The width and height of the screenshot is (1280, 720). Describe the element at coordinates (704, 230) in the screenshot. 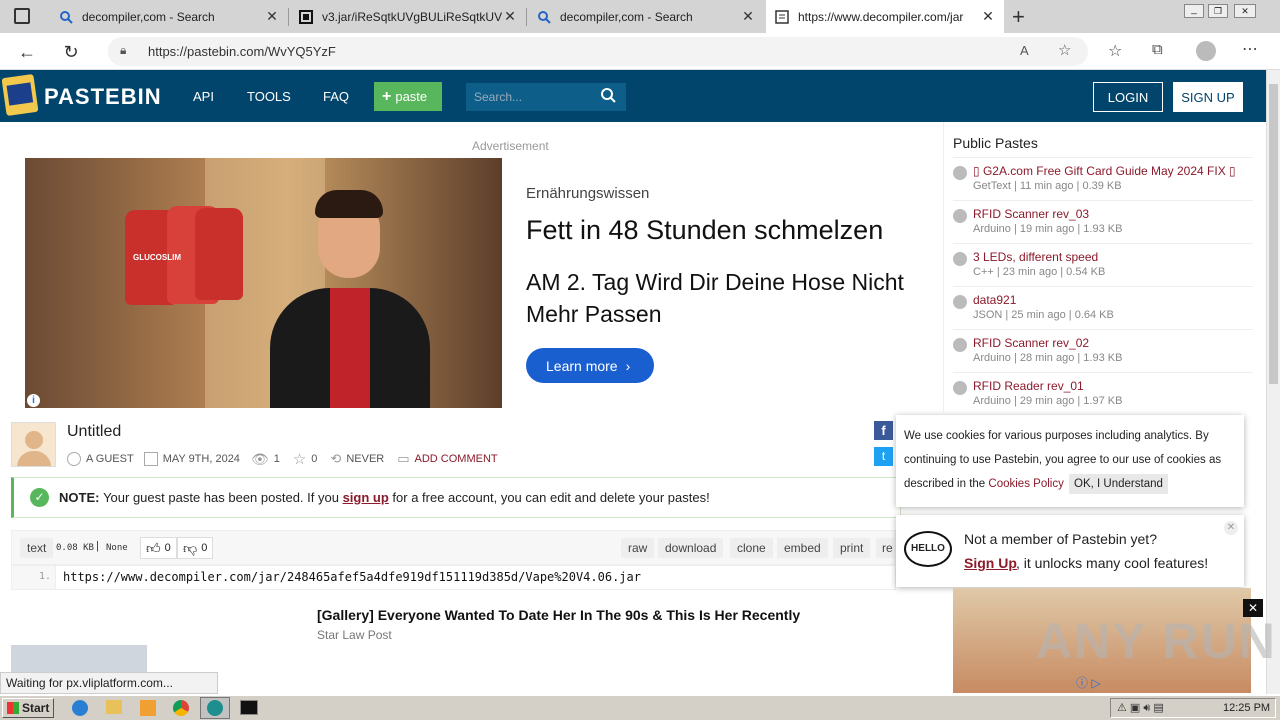

I see `ad-headline: Fett in 48 Stunden schmelzen` at that location.